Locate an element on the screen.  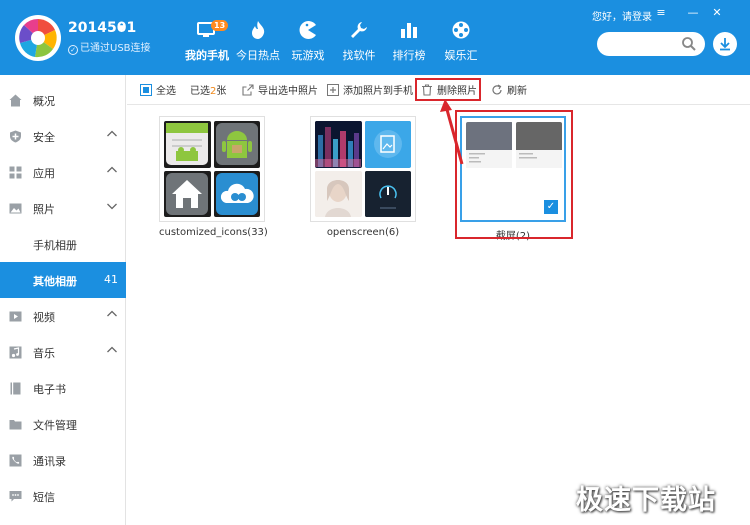
search-input is located at coordinates (642, 44).